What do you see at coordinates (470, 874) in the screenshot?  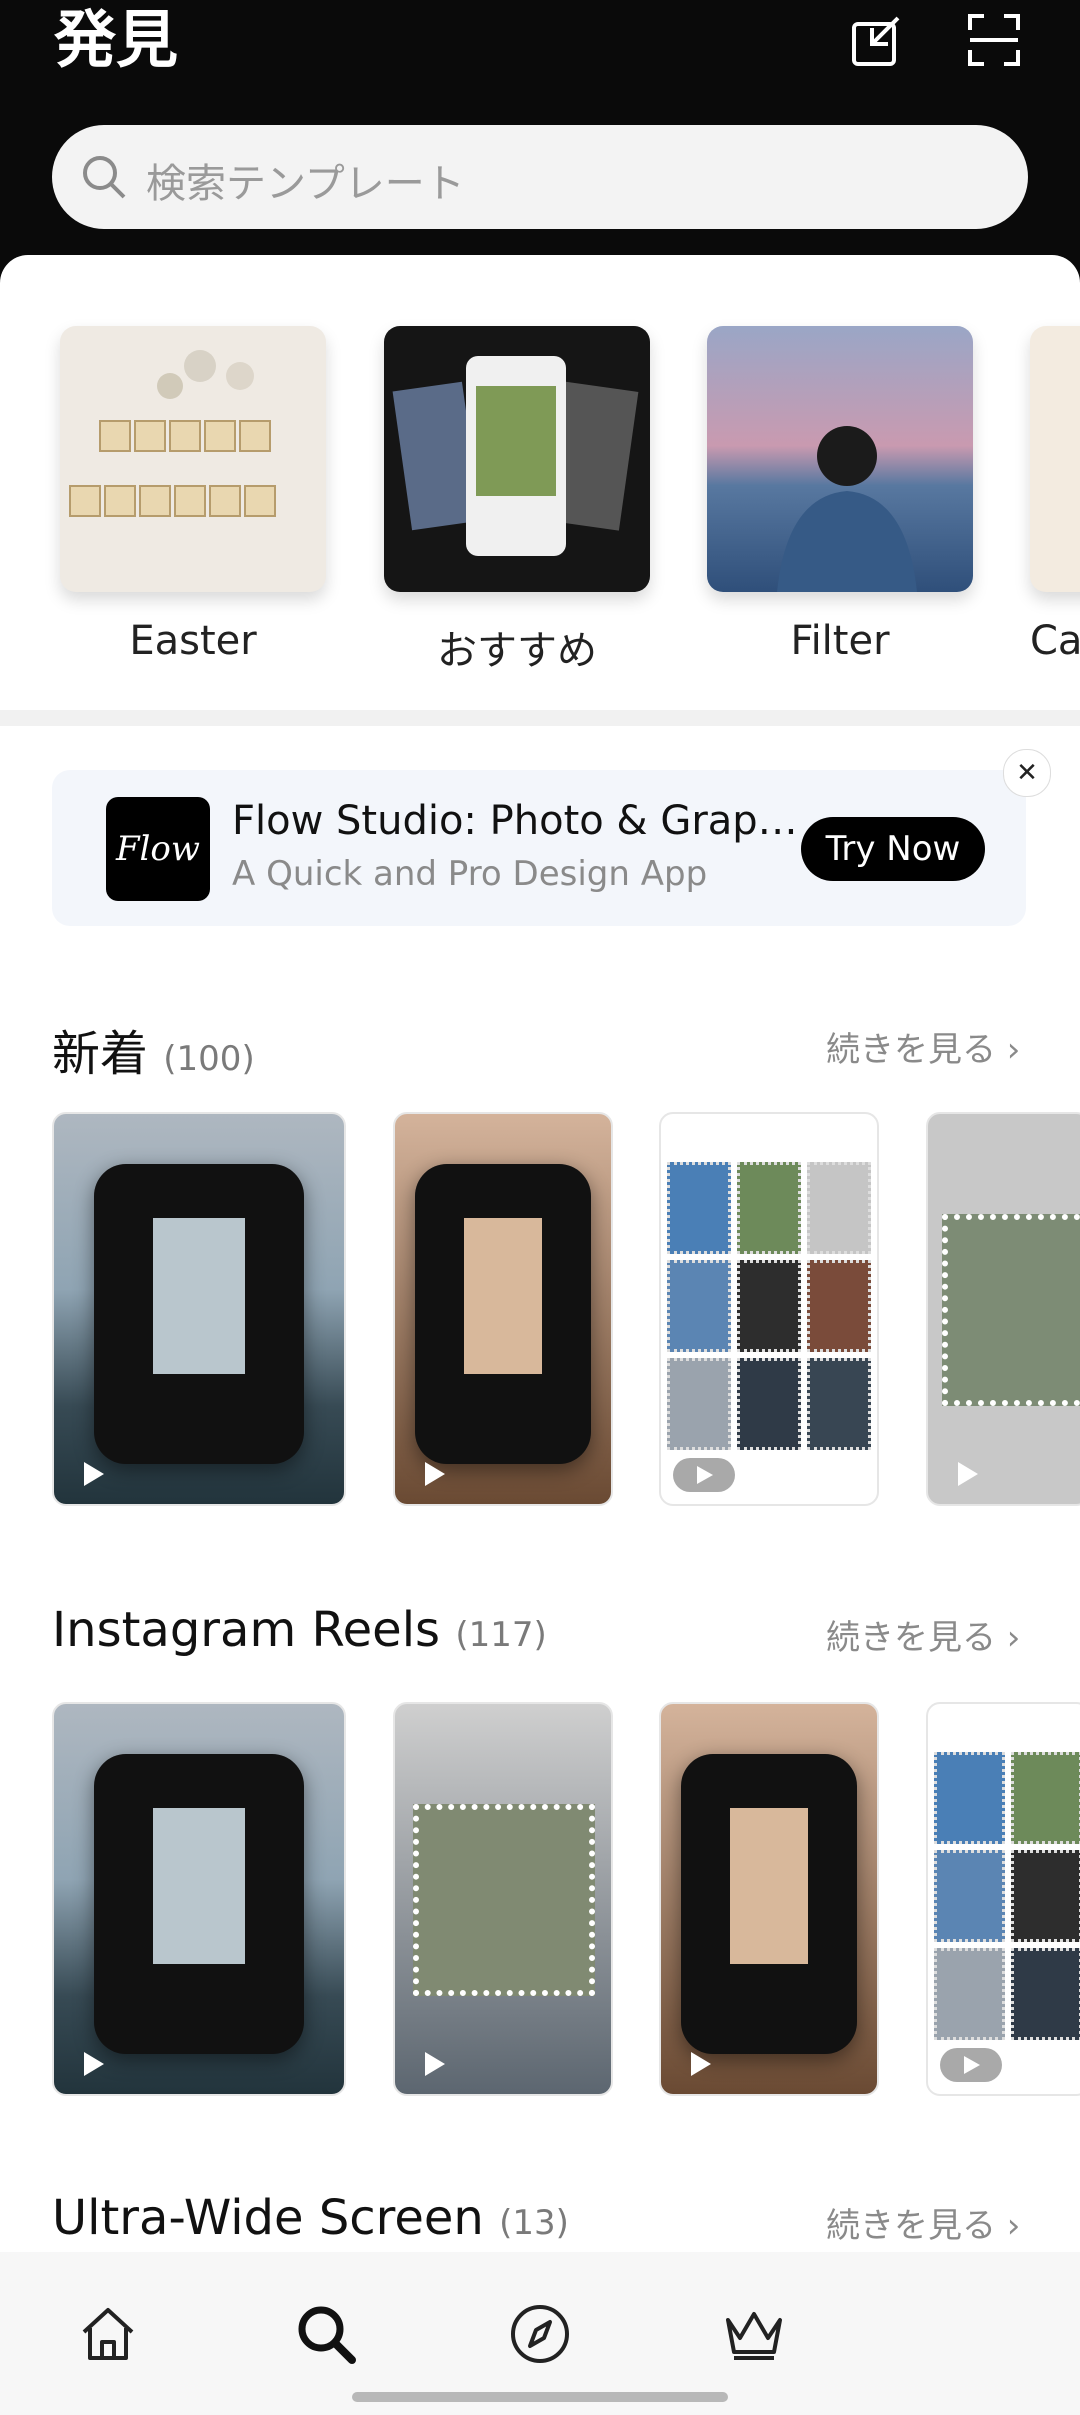 I see `ad-subtitle: A Quick and Pro Design App` at bounding box center [470, 874].